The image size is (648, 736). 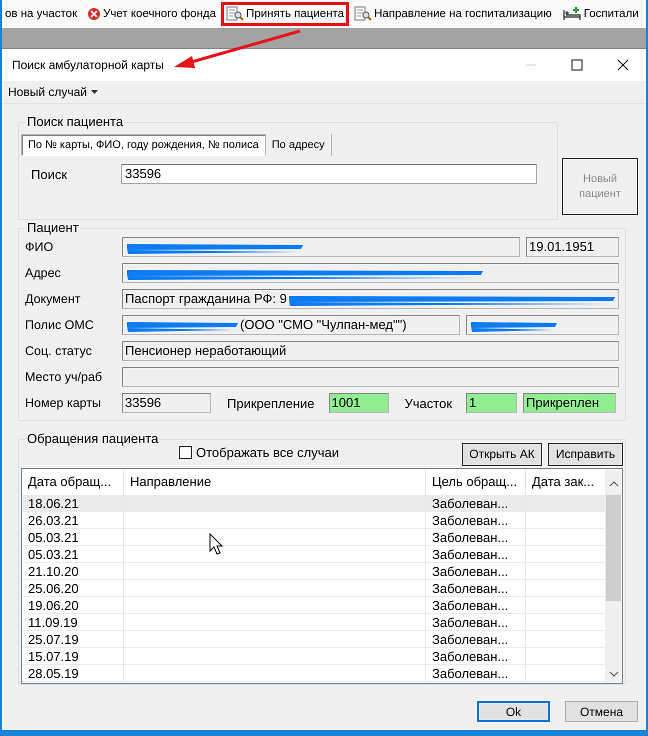 What do you see at coordinates (166, 403) in the screenshot?
I see `text-field: 33596` at bounding box center [166, 403].